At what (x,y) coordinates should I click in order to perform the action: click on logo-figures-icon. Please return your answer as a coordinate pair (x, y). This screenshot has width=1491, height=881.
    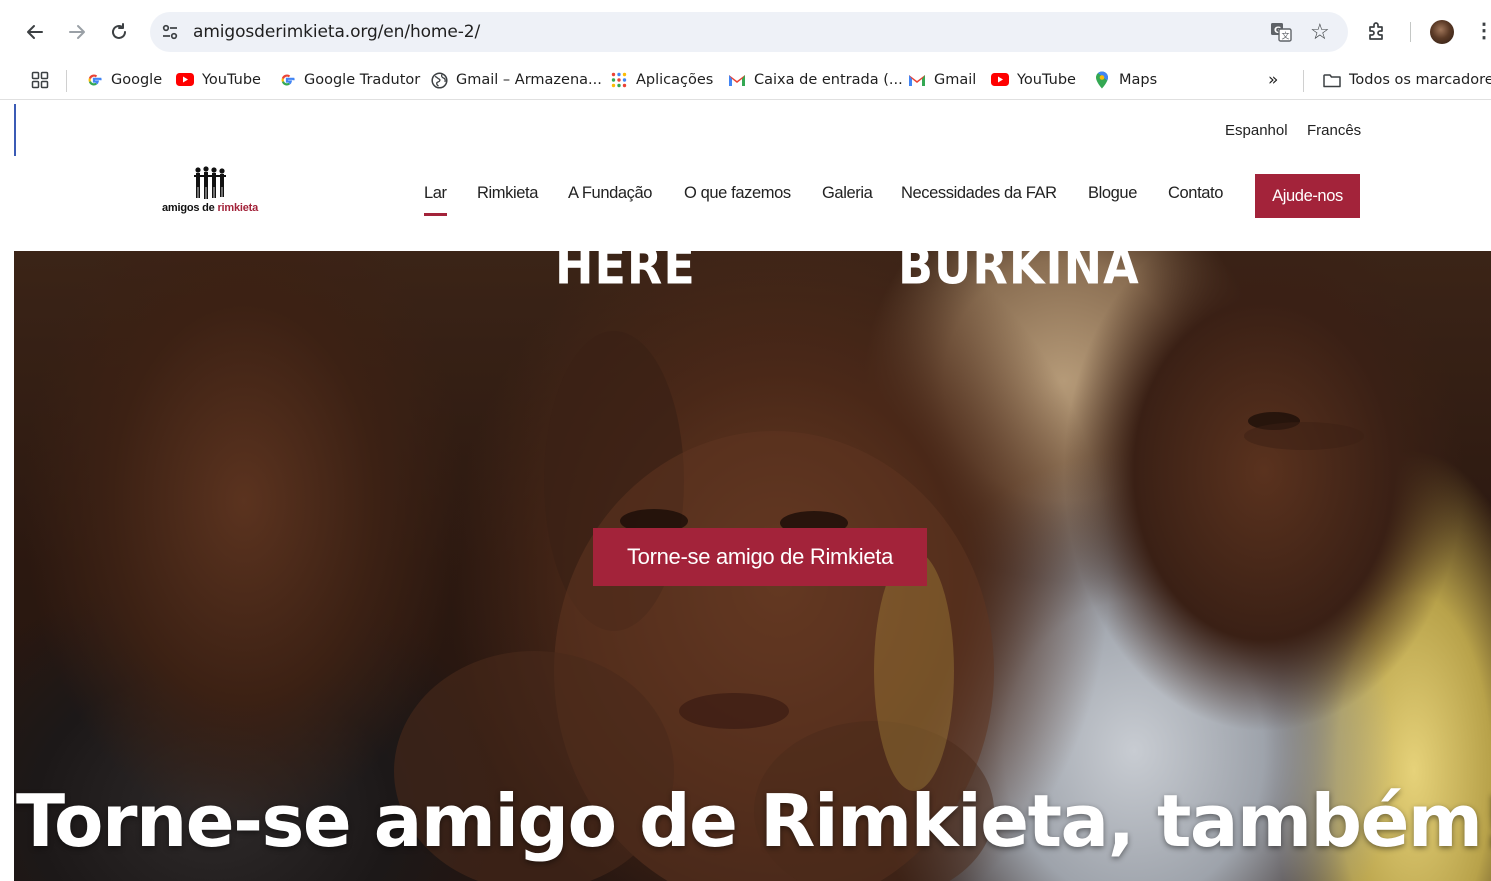
    Looking at the image, I should click on (210, 182).